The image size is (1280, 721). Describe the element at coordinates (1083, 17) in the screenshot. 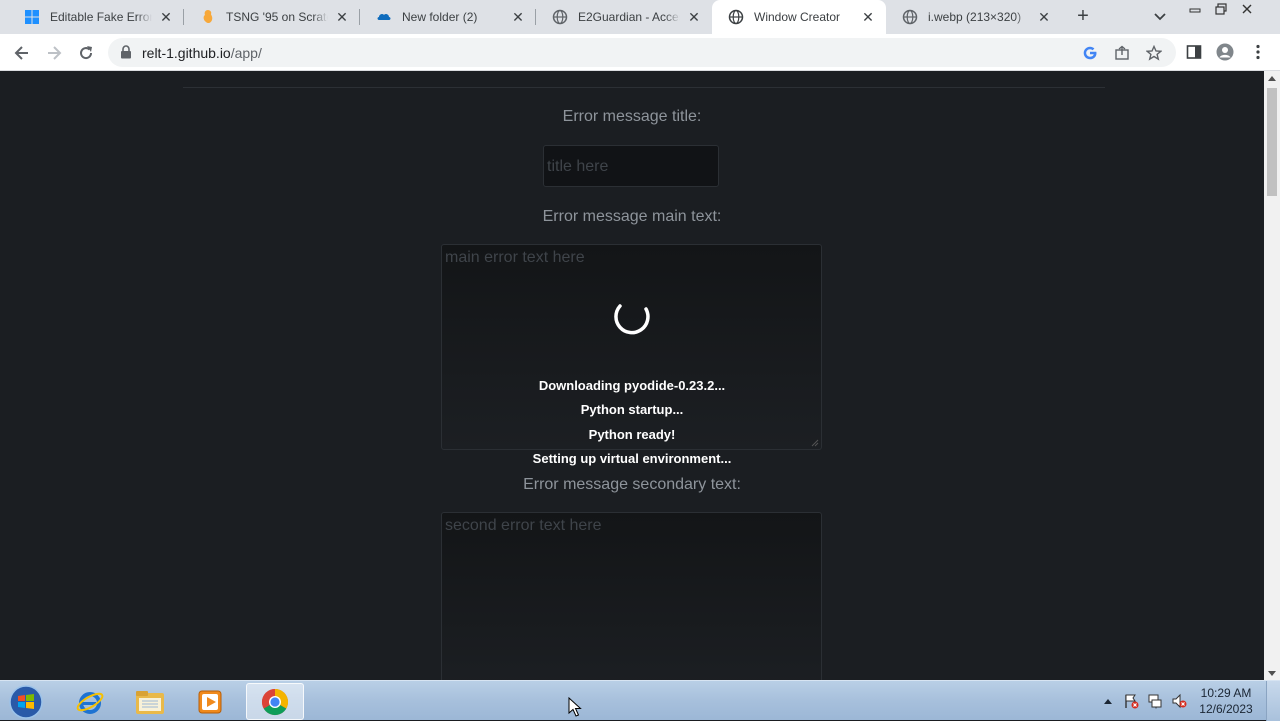

I see `new-tab-button: +` at that location.